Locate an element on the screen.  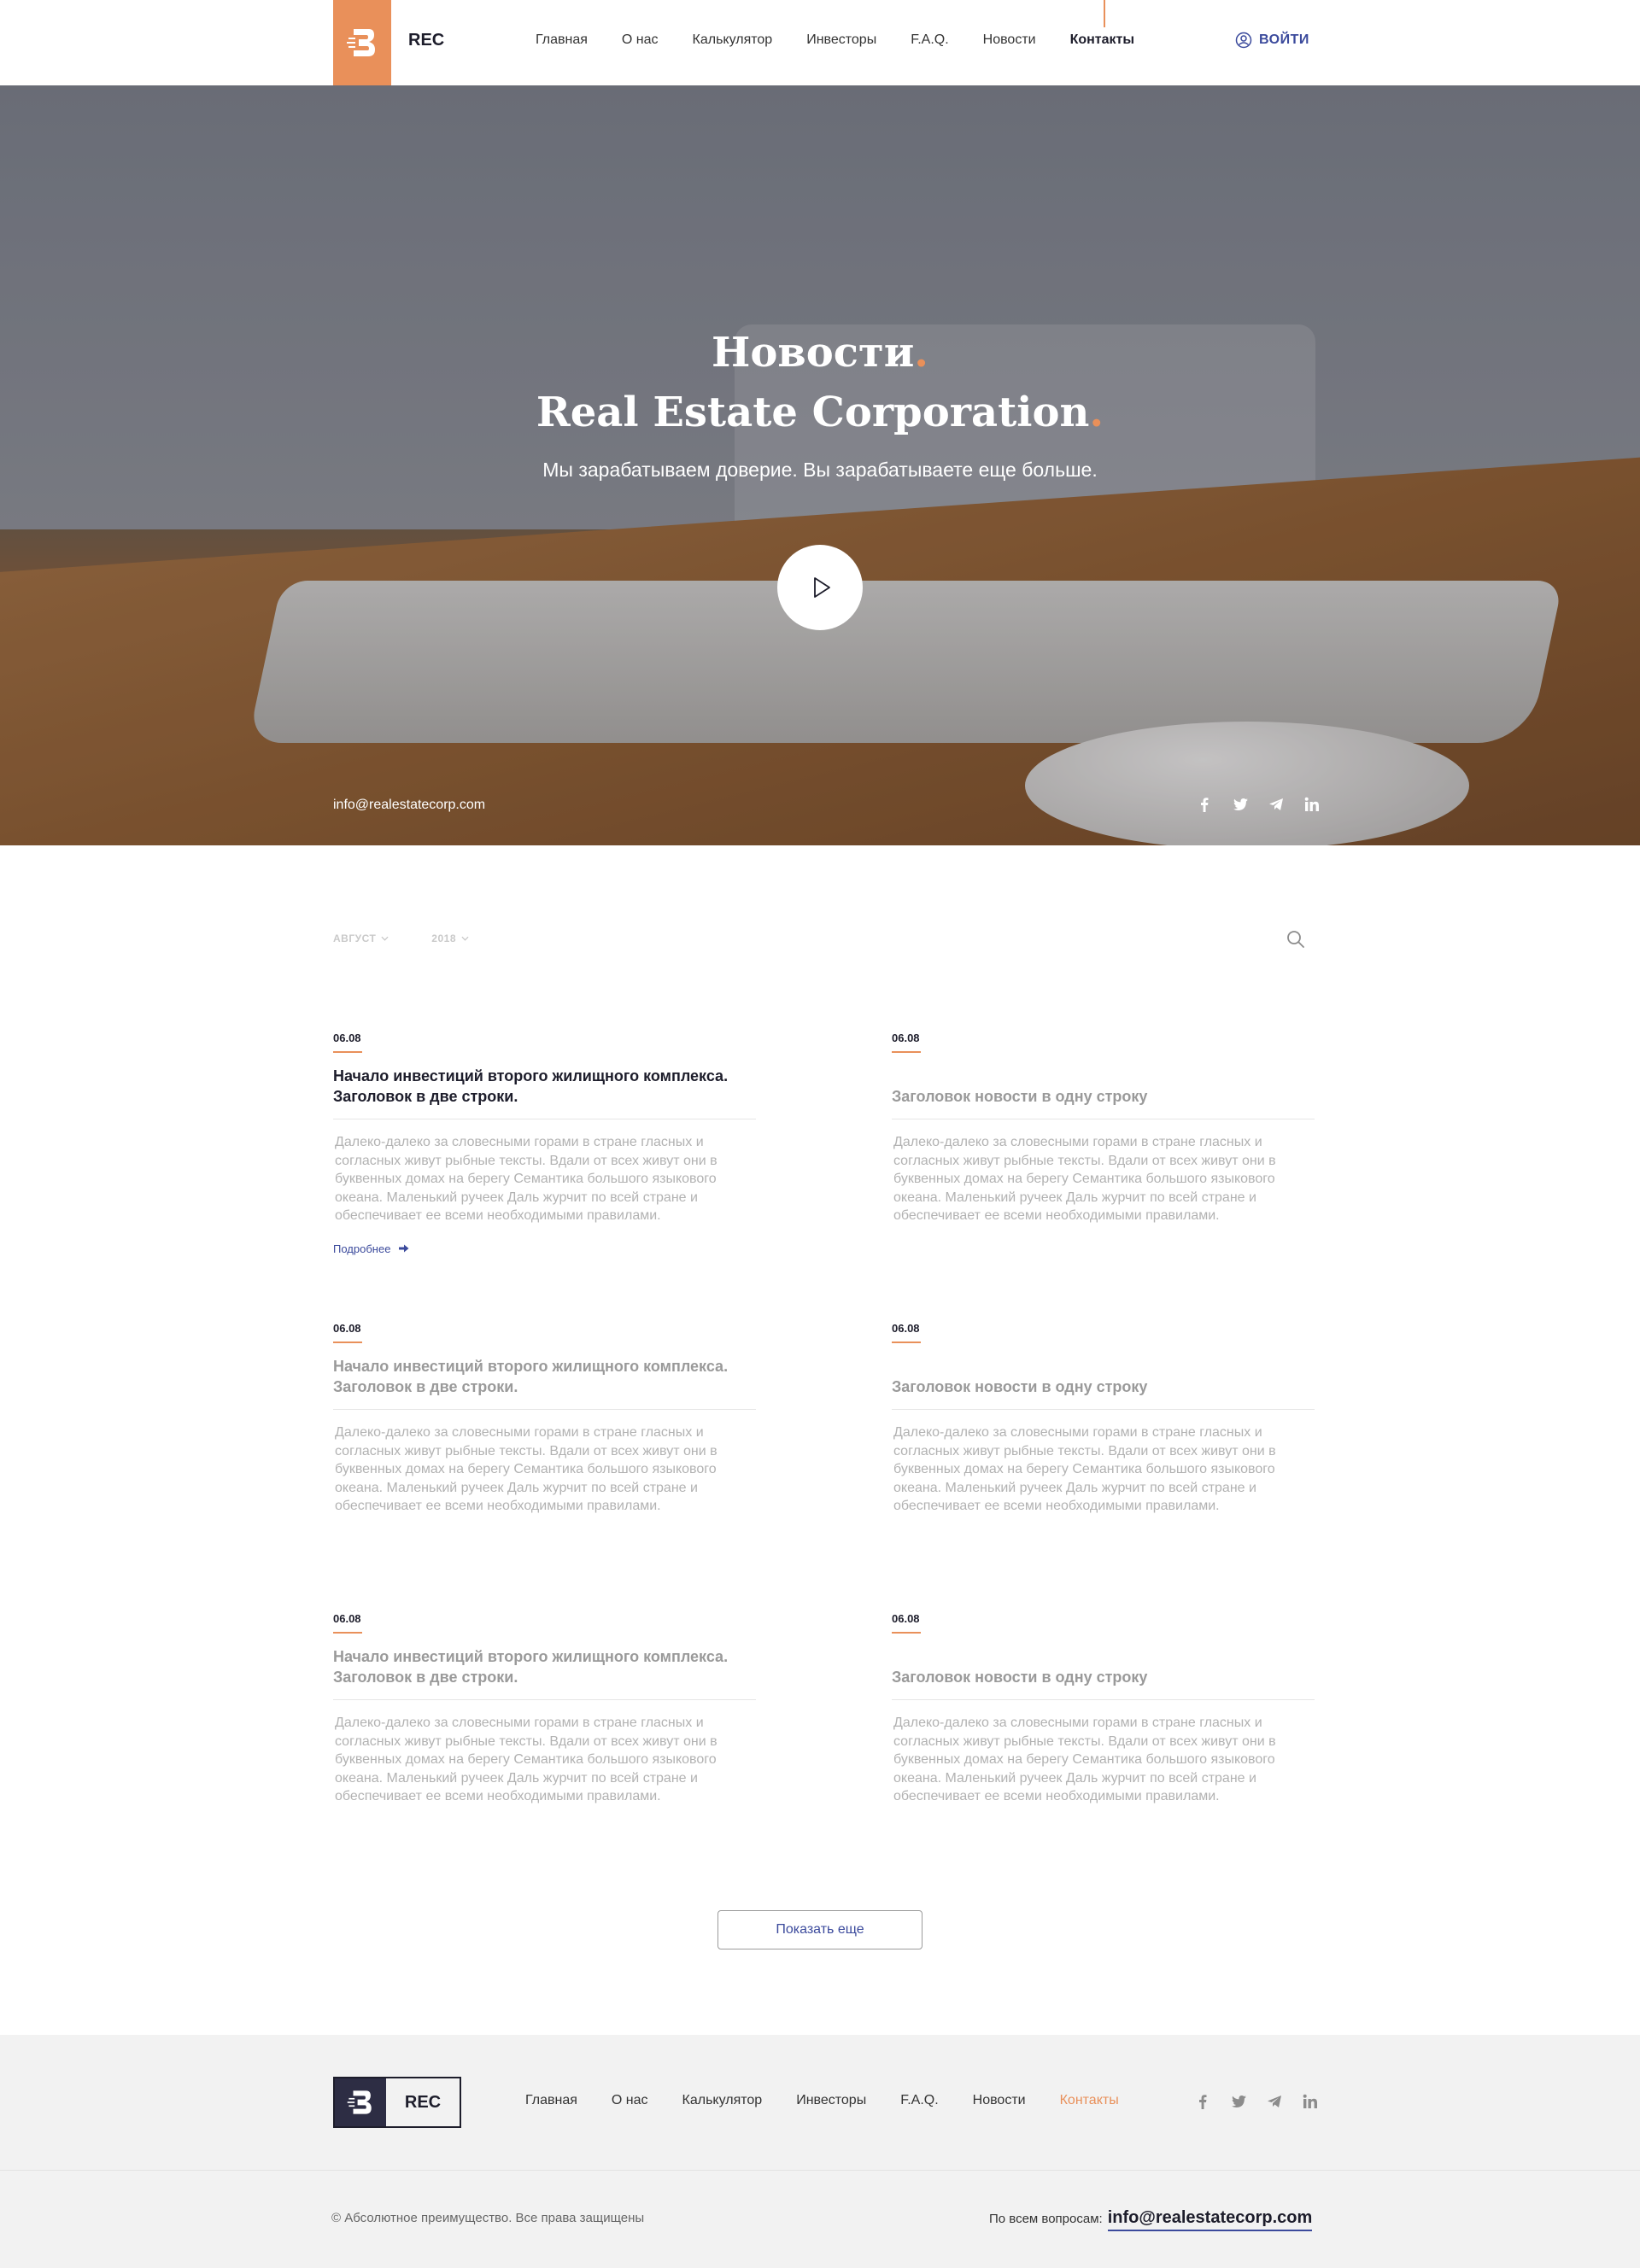
search-icon is located at coordinates (1295, 939).